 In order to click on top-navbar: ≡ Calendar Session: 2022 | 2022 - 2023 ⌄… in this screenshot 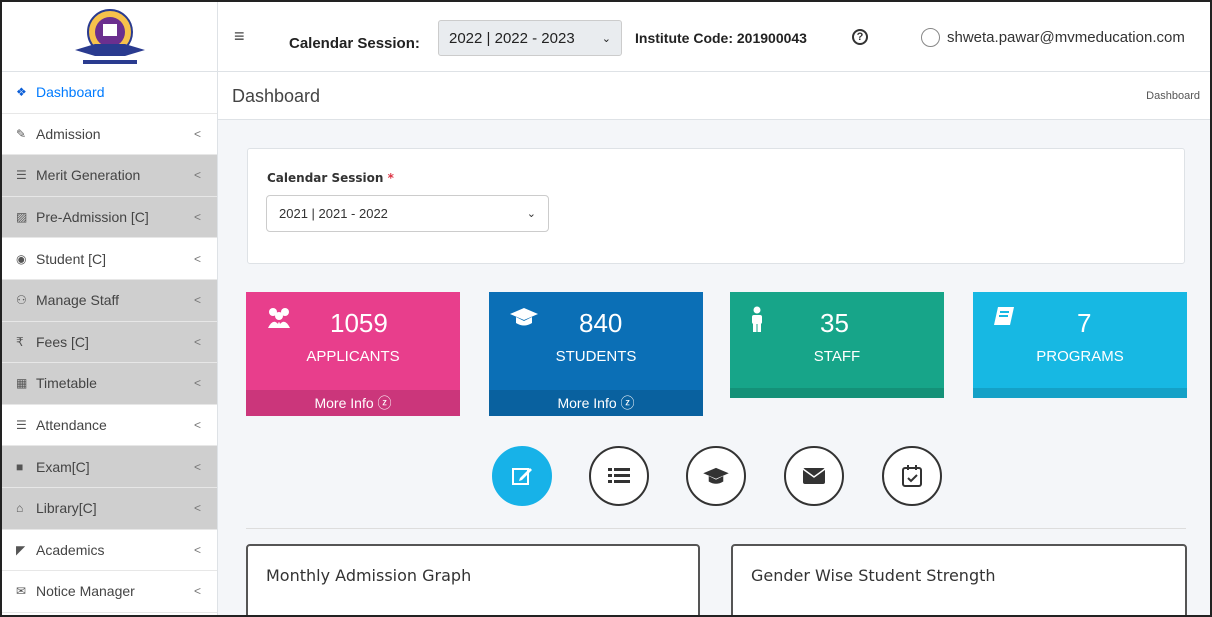, I will do `click(606, 37)`.